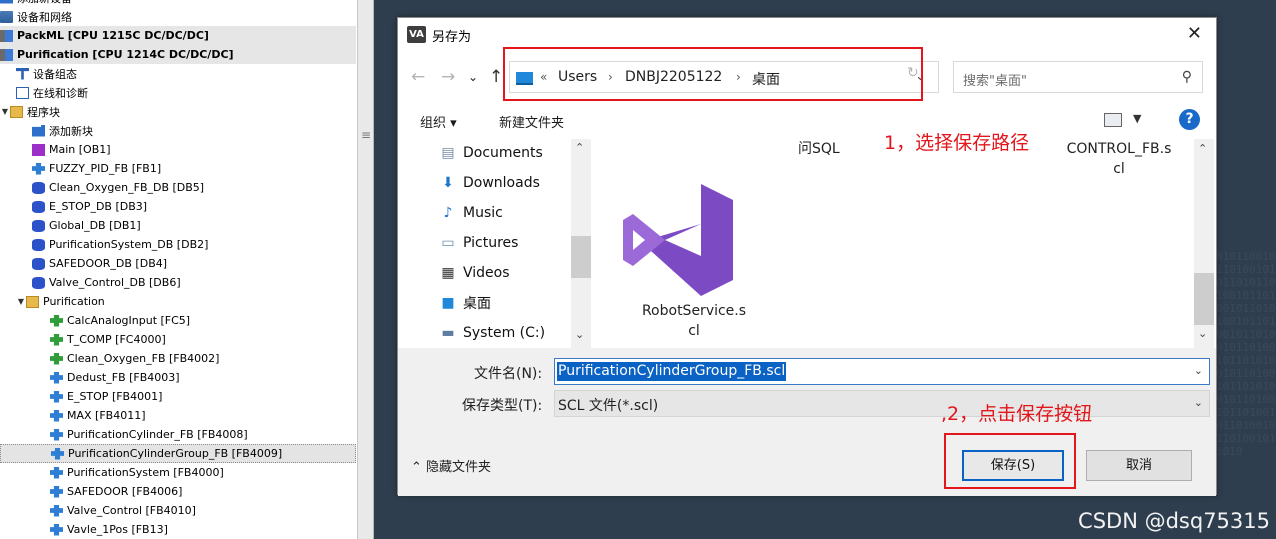  Describe the element at coordinates (882, 403) in the screenshot. I see `filetype-select: SCL 文件(*.scl) ⌄` at that location.